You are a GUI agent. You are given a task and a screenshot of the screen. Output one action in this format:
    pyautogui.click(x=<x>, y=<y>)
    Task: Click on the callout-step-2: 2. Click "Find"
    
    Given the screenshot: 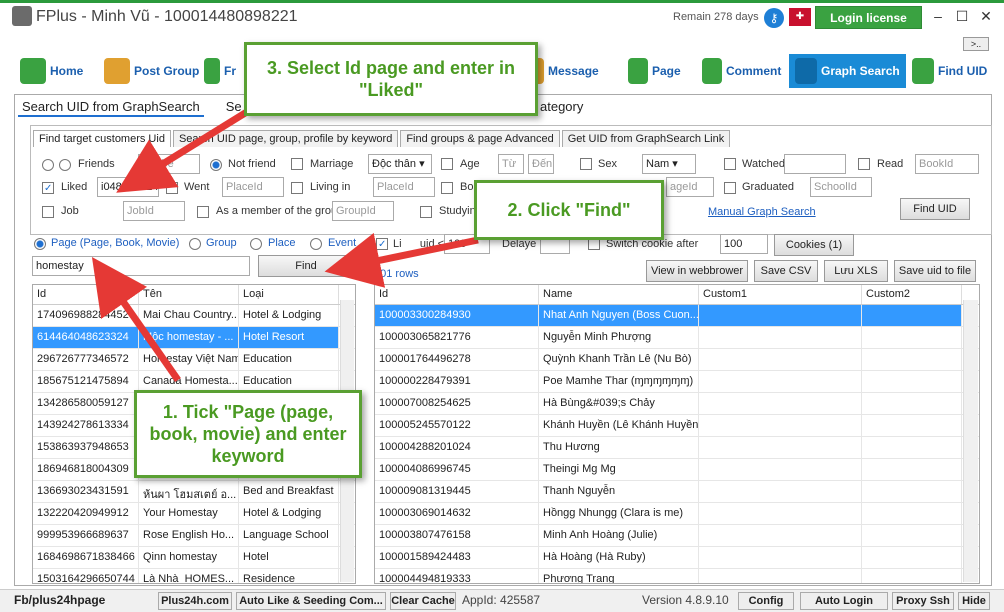 What is the action you would take?
    pyautogui.click(x=569, y=210)
    